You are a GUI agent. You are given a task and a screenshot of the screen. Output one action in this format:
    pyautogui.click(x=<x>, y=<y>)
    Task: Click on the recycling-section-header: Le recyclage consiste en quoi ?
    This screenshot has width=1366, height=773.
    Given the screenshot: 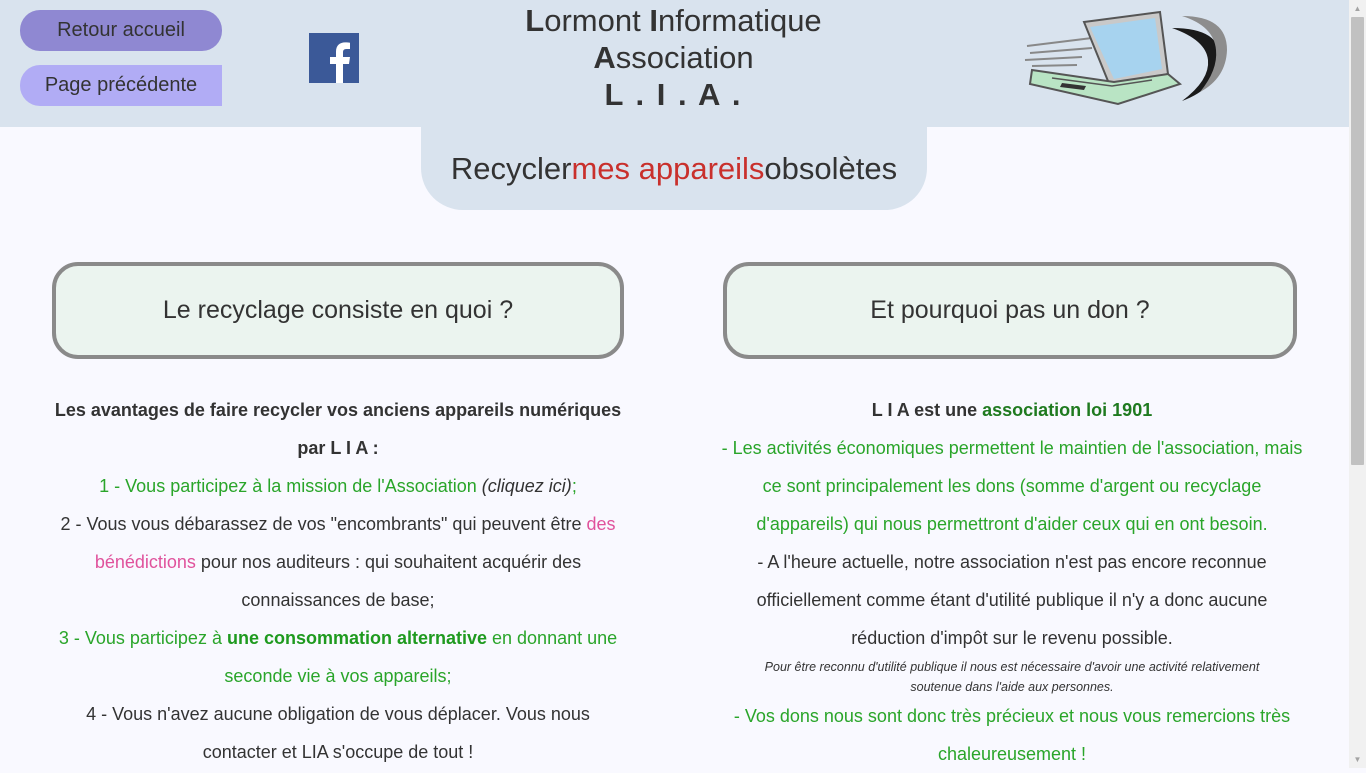 What is the action you would take?
    pyautogui.click(x=338, y=310)
    